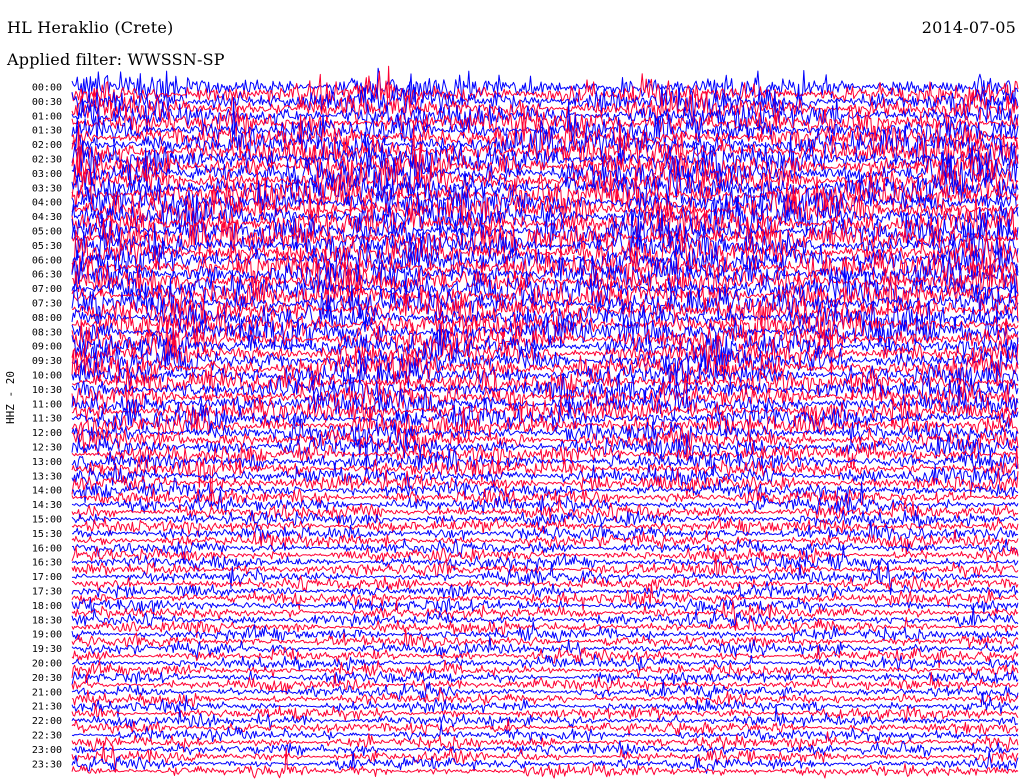 This screenshot has width=1024, height=780. Describe the element at coordinates (47, 433) in the screenshot. I see `time-tick-label: 12:00` at that location.